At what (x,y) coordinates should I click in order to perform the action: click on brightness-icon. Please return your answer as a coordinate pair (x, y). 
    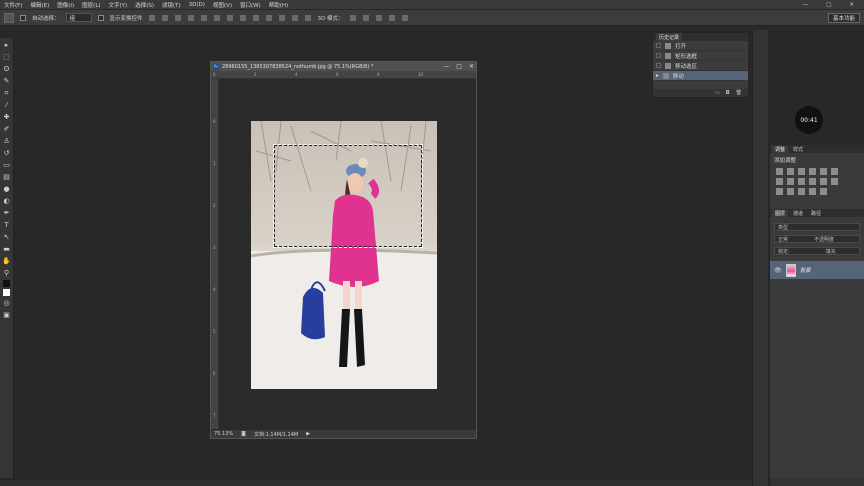
    Looking at the image, I should click on (779, 171).